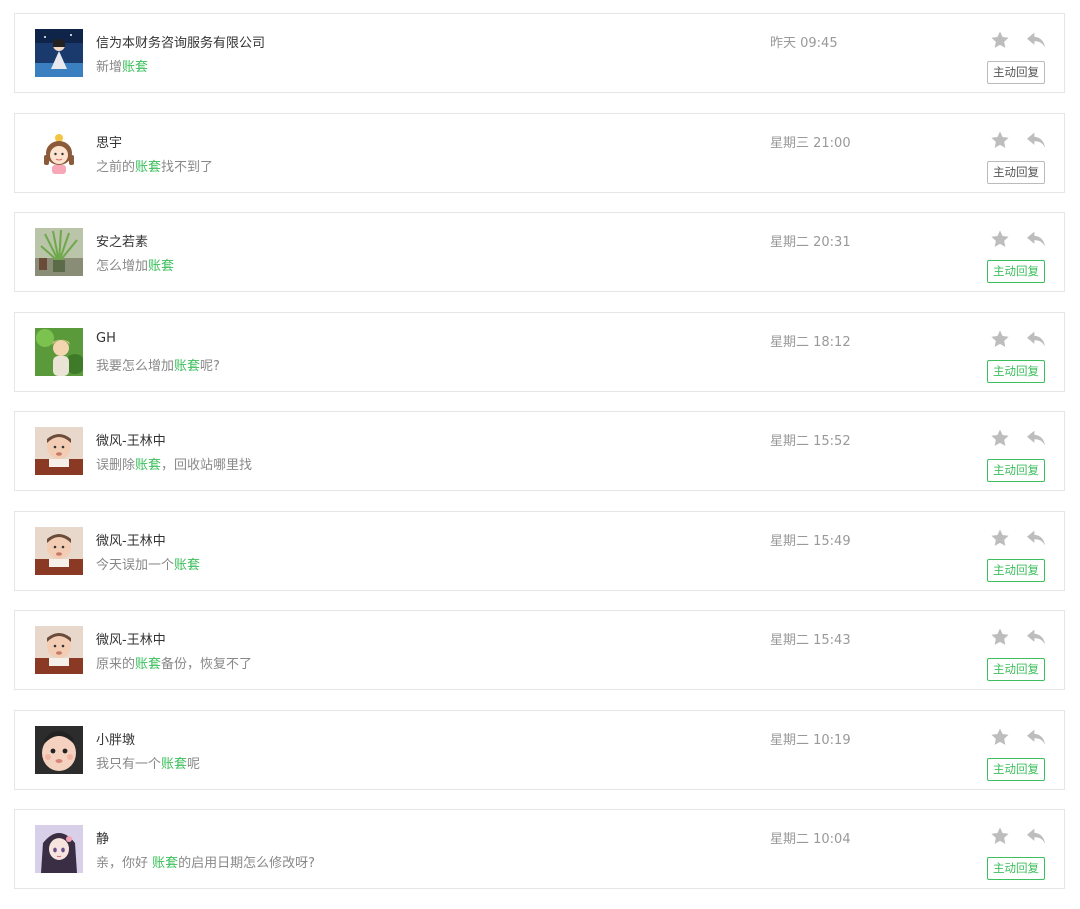 The image size is (1080, 909). Describe the element at coordinates (116, 167) in the screenshot. I see `message-text-before: 之前的` at that location.